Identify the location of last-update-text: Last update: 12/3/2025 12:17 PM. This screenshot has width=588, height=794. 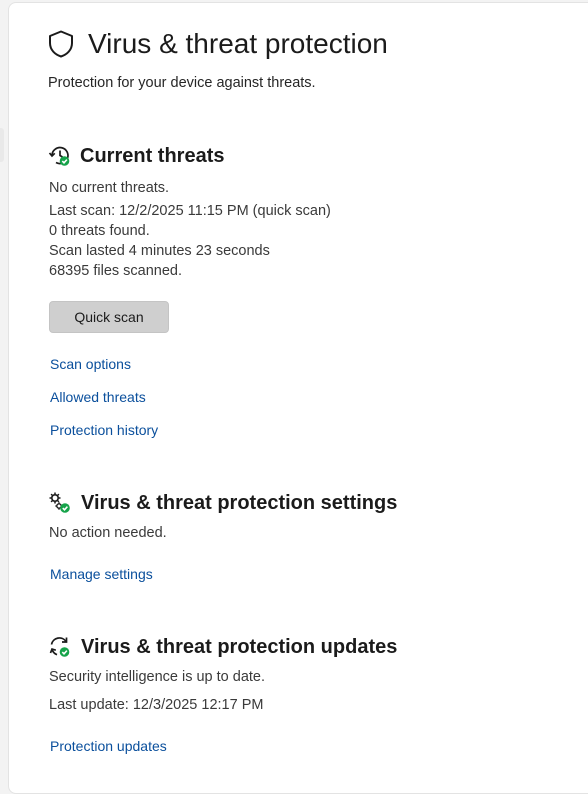
(156, 705).